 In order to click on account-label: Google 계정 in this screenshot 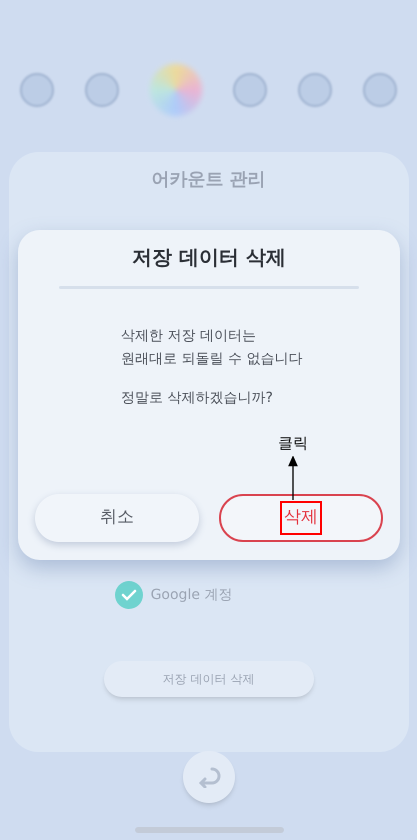, I will do `click(191, 595)`.